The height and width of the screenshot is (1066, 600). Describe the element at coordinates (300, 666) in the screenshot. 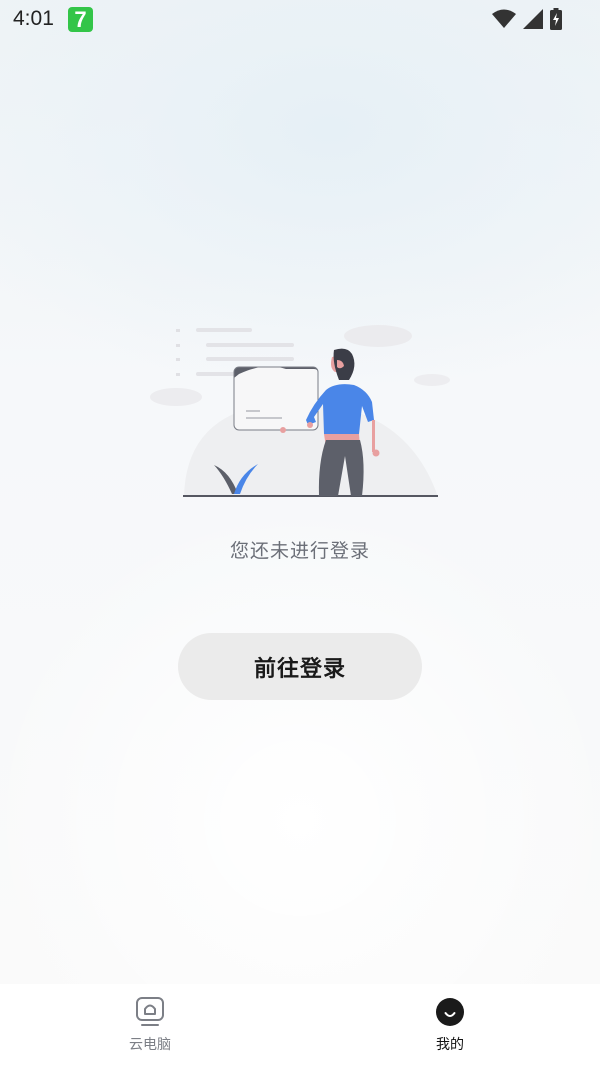

I see `go-login-button: 前往登录` at that location.